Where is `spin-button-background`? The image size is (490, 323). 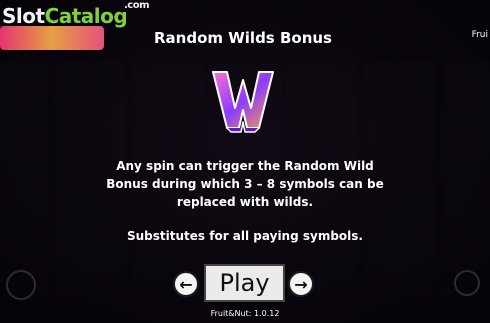 spin-button-background is located at coordinates (21, 285).